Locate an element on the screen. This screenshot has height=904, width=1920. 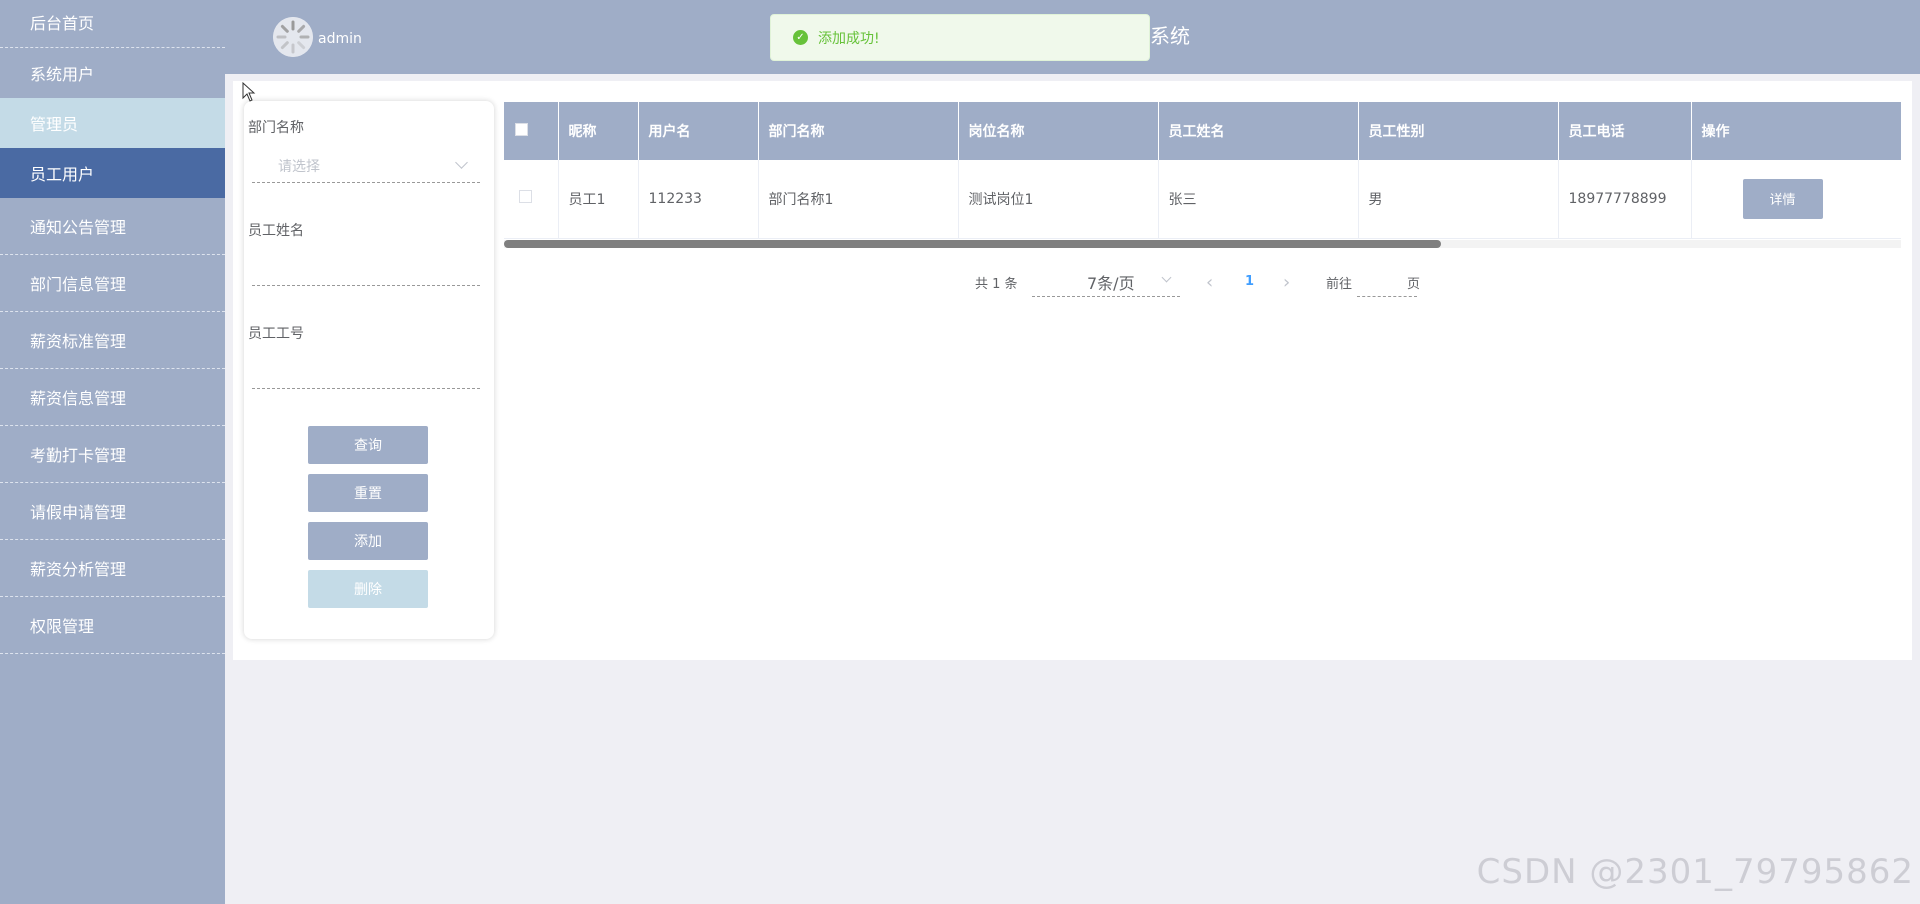
scrollbar-thumb is located at coordinates (972, 244).